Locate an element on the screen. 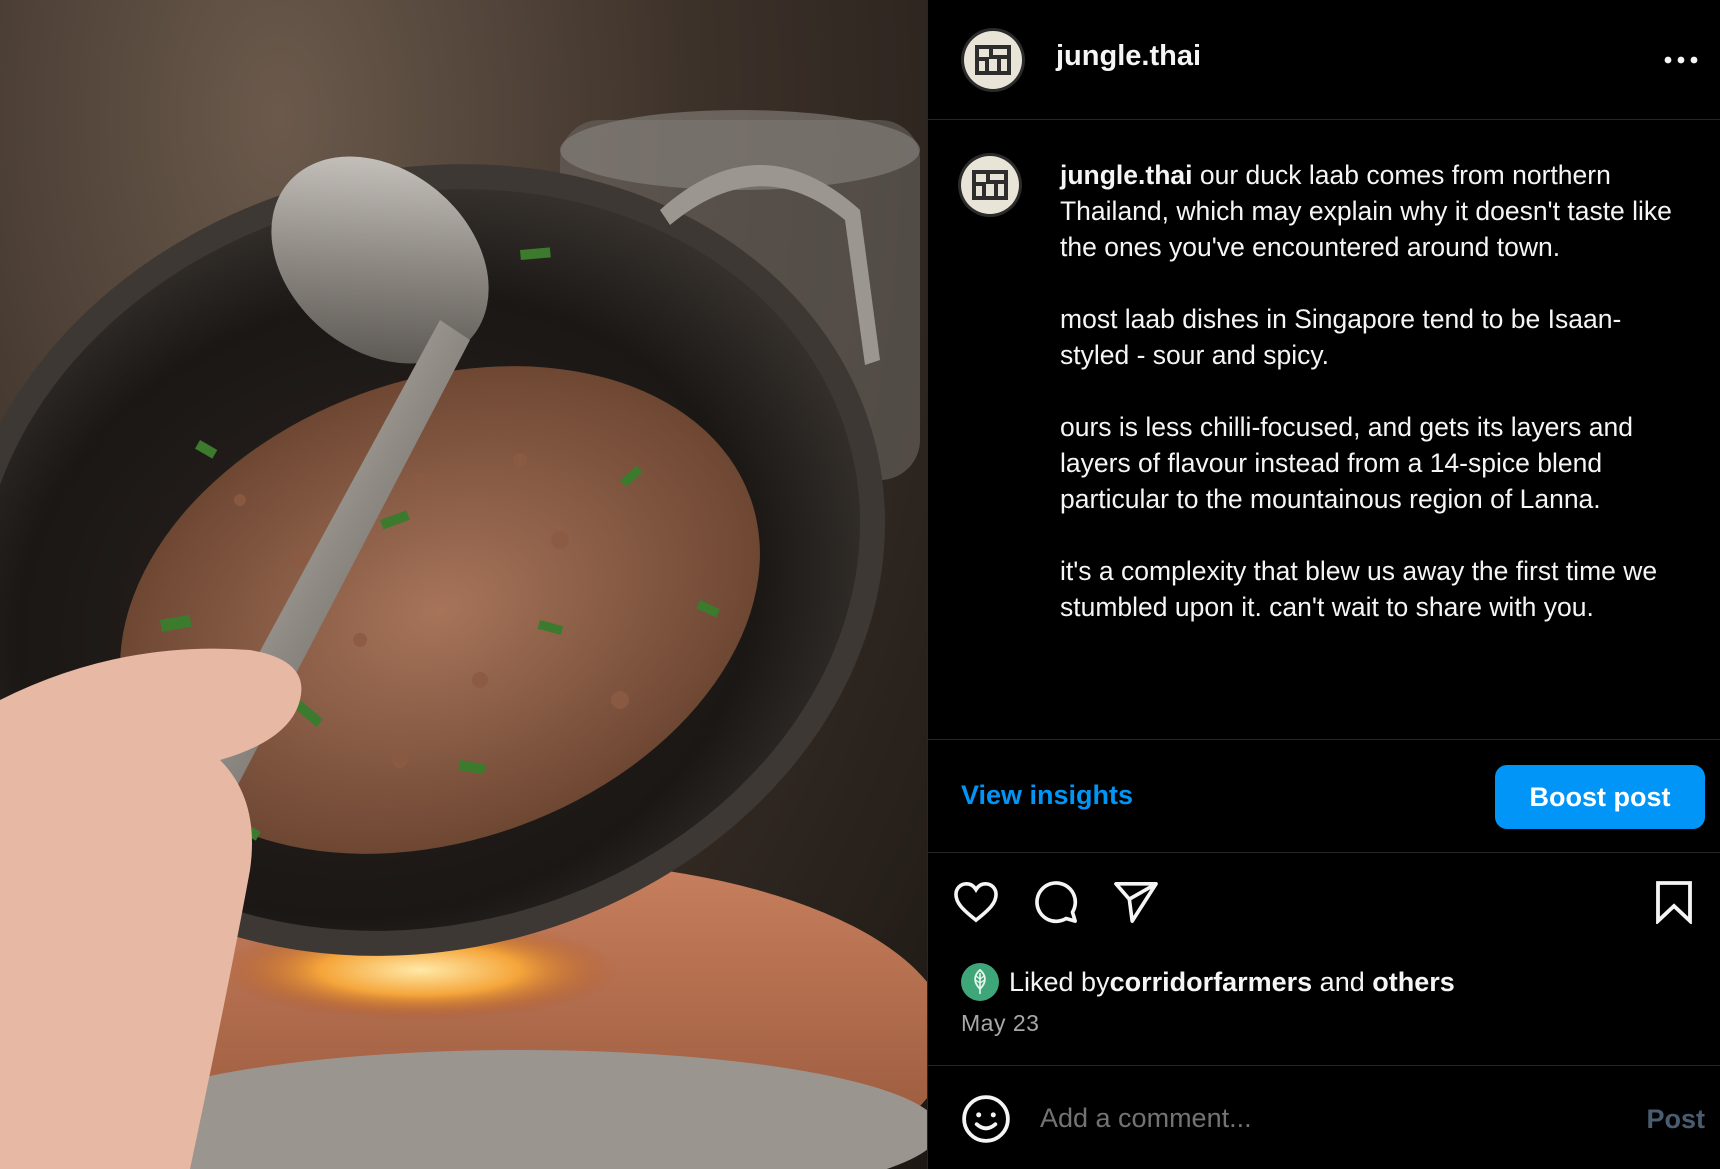 The height and width of the screenshot is (1169, 1720). send-icon is located at coordinates (1136, 902).